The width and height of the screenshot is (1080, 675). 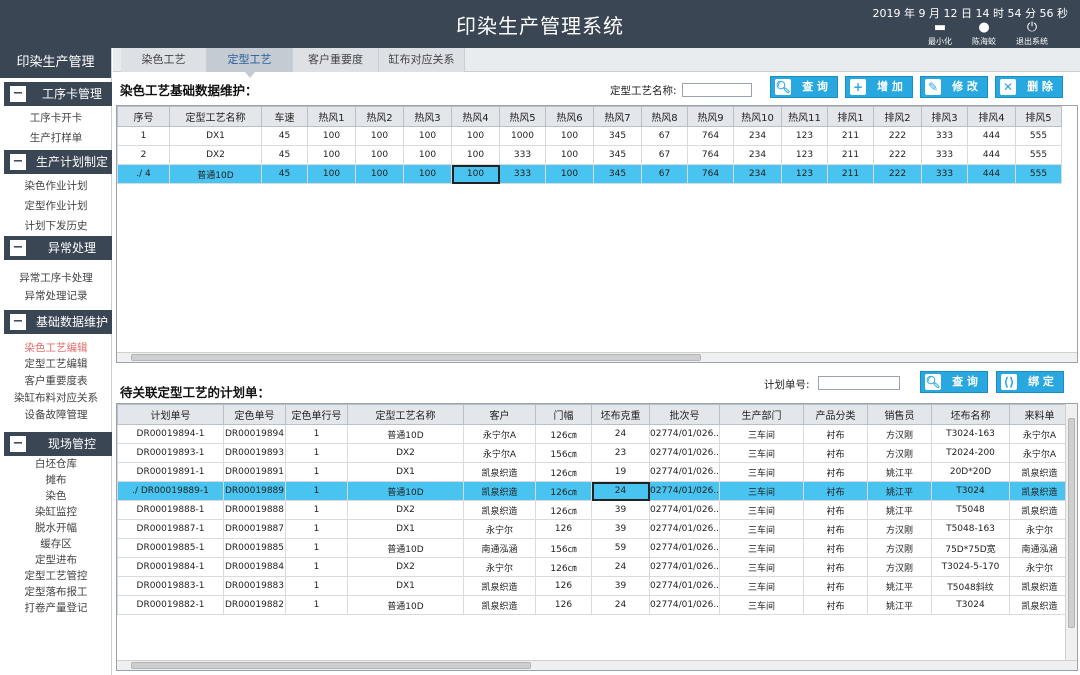 What do you see at coordinates (254, 414) in the screenshot?
I see `column-header: 定色单号` at bounding box center [254, 414].